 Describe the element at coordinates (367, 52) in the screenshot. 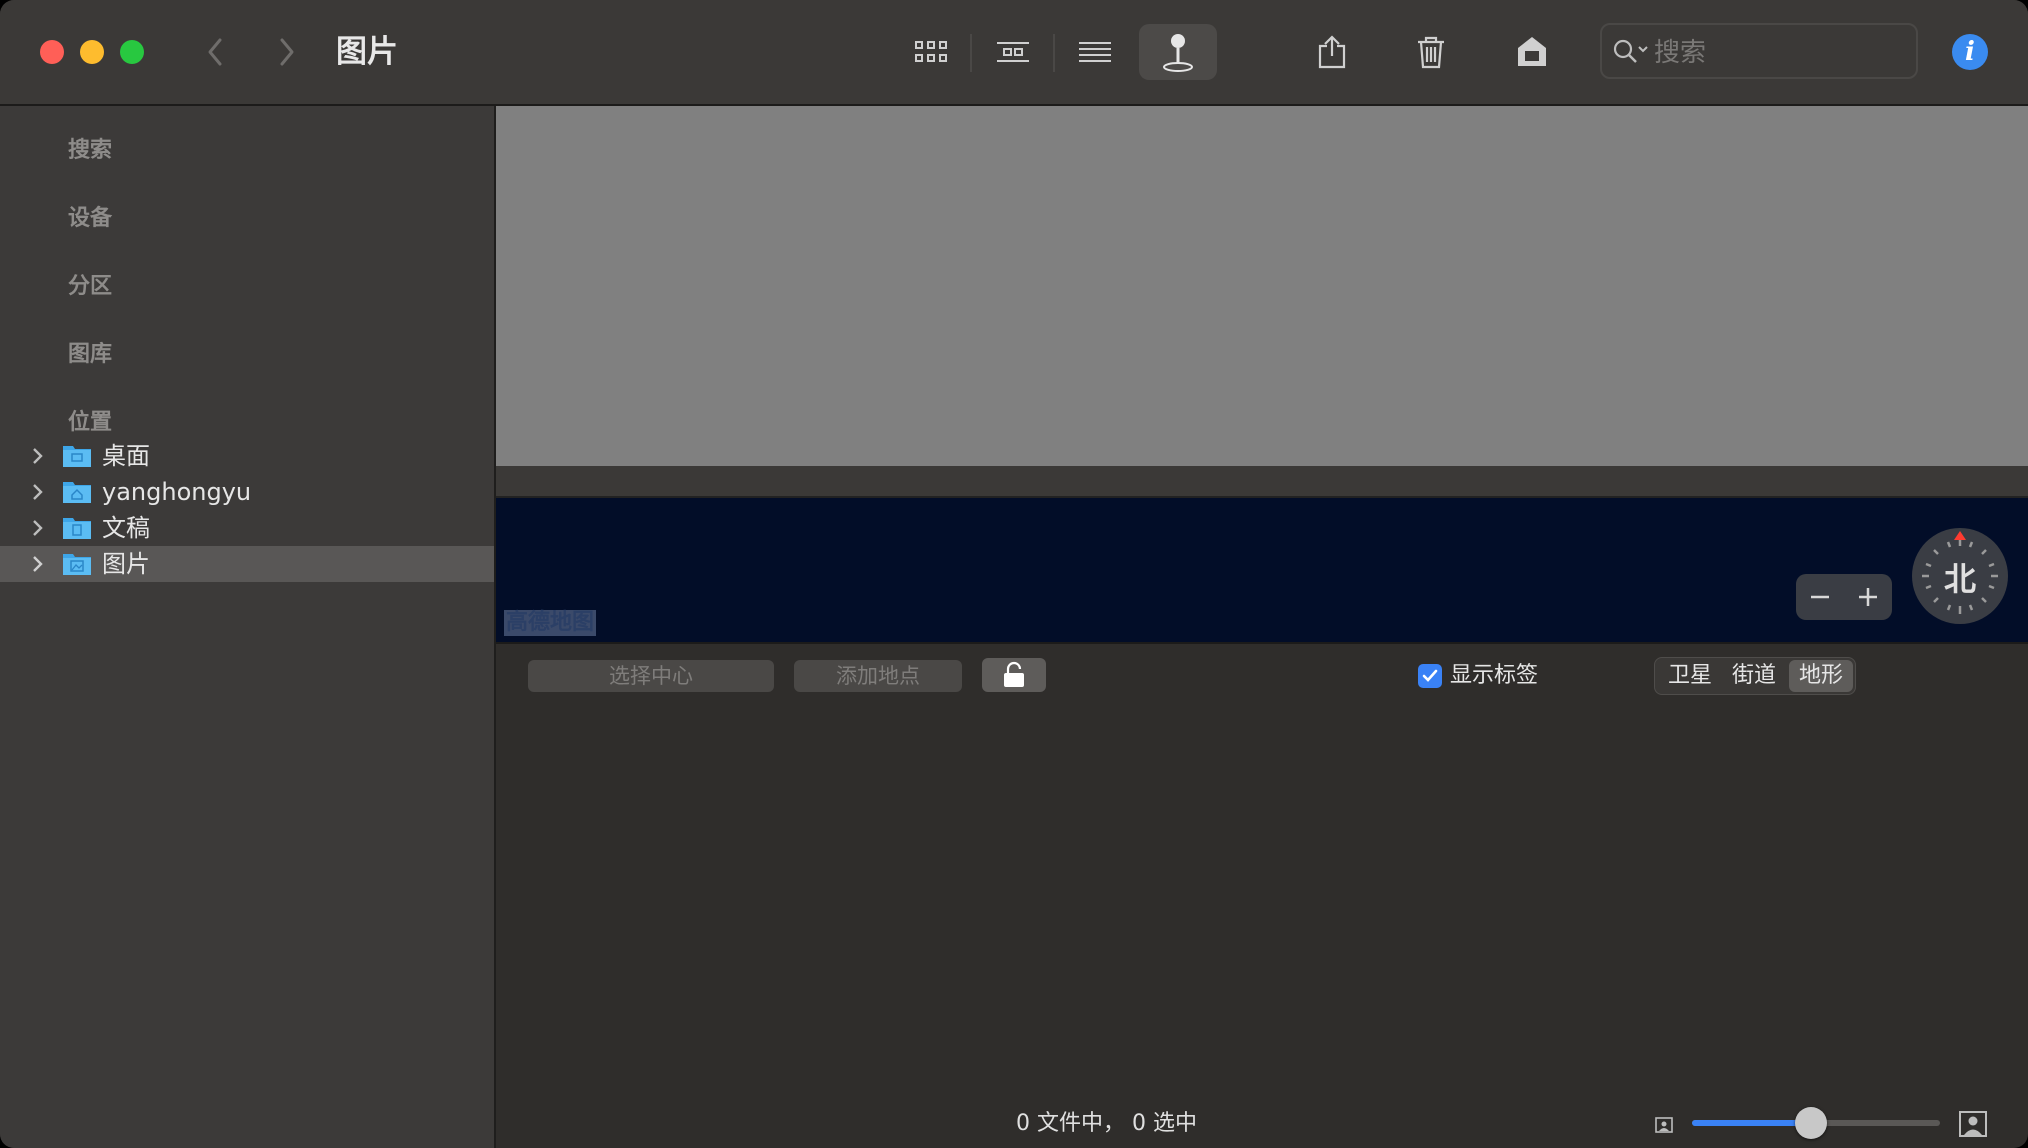

I see `window-title: 图片` at that location.